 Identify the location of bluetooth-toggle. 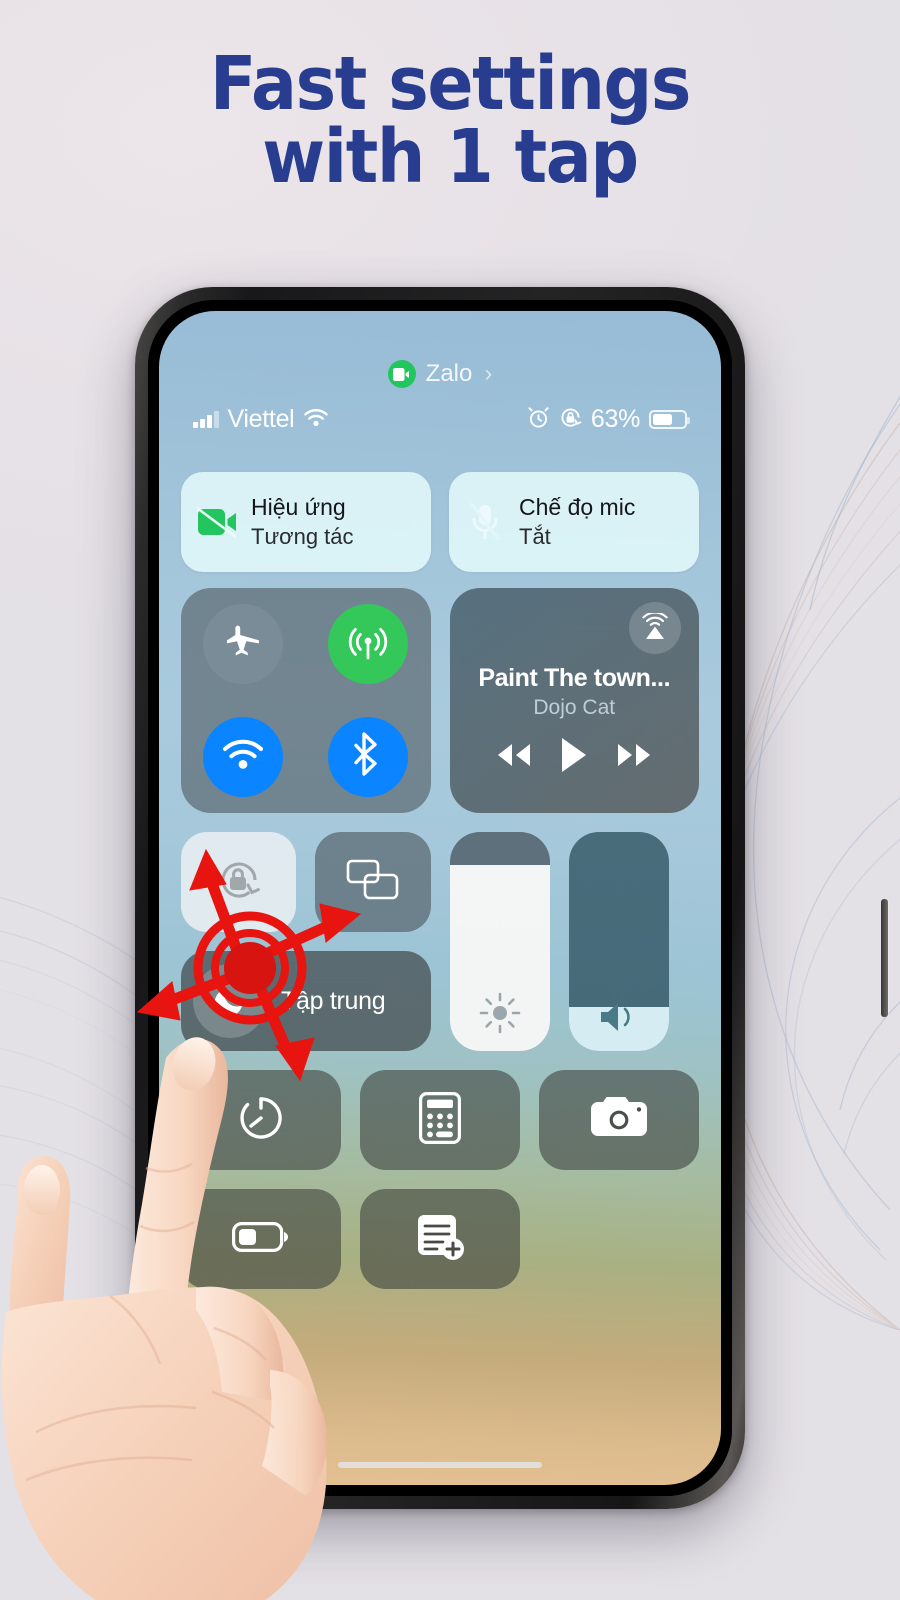
(368, 756).